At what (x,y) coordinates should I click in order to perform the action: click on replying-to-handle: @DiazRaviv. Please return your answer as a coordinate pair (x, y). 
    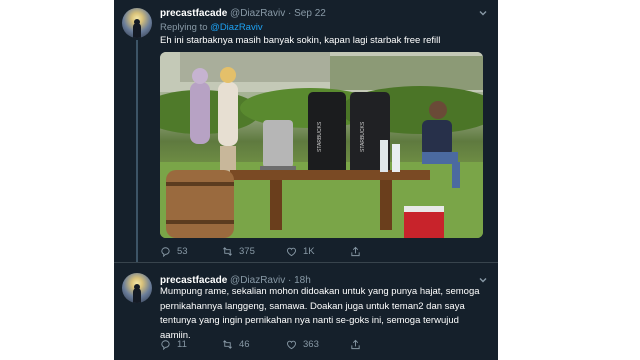
    Looking at the image, I should click on (236, 27).